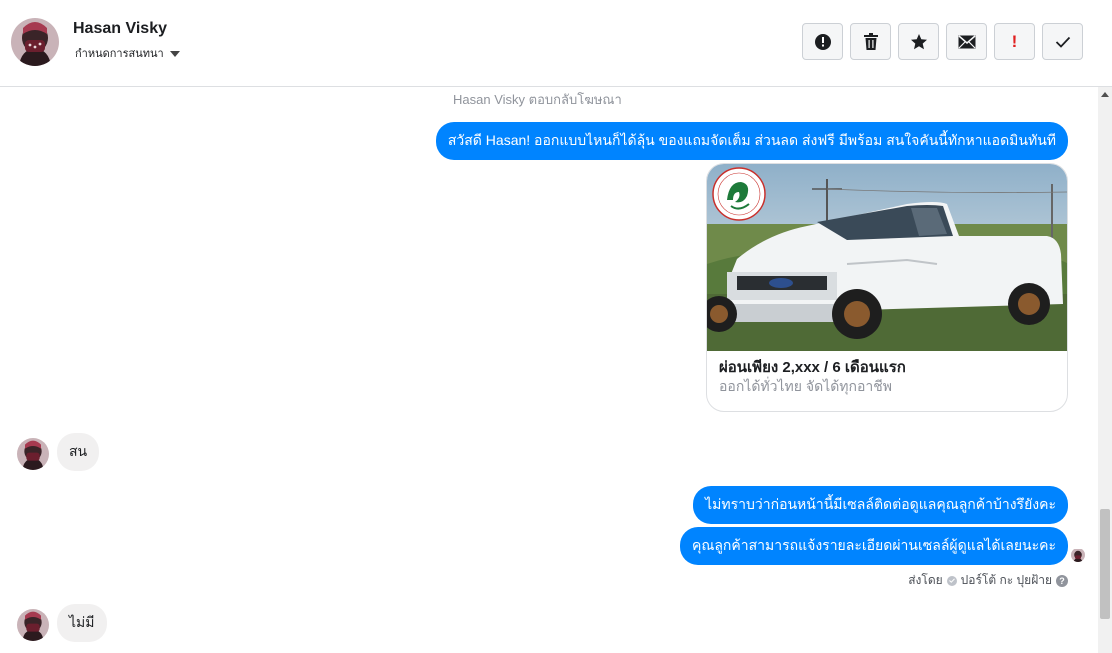 The width and height of the screenshot is (1112, 653). I want to click on verified-icon, so click(951, 580).